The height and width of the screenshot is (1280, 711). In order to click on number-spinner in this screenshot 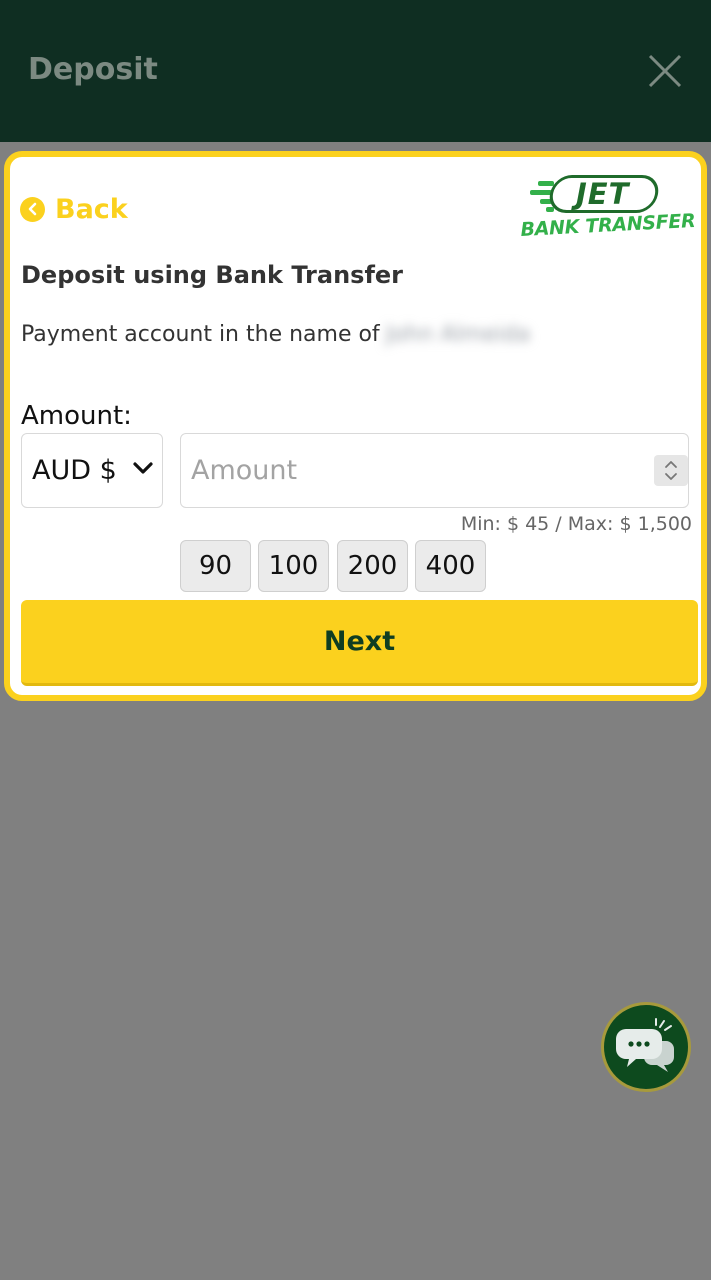, I will do `click(671, 470)`.